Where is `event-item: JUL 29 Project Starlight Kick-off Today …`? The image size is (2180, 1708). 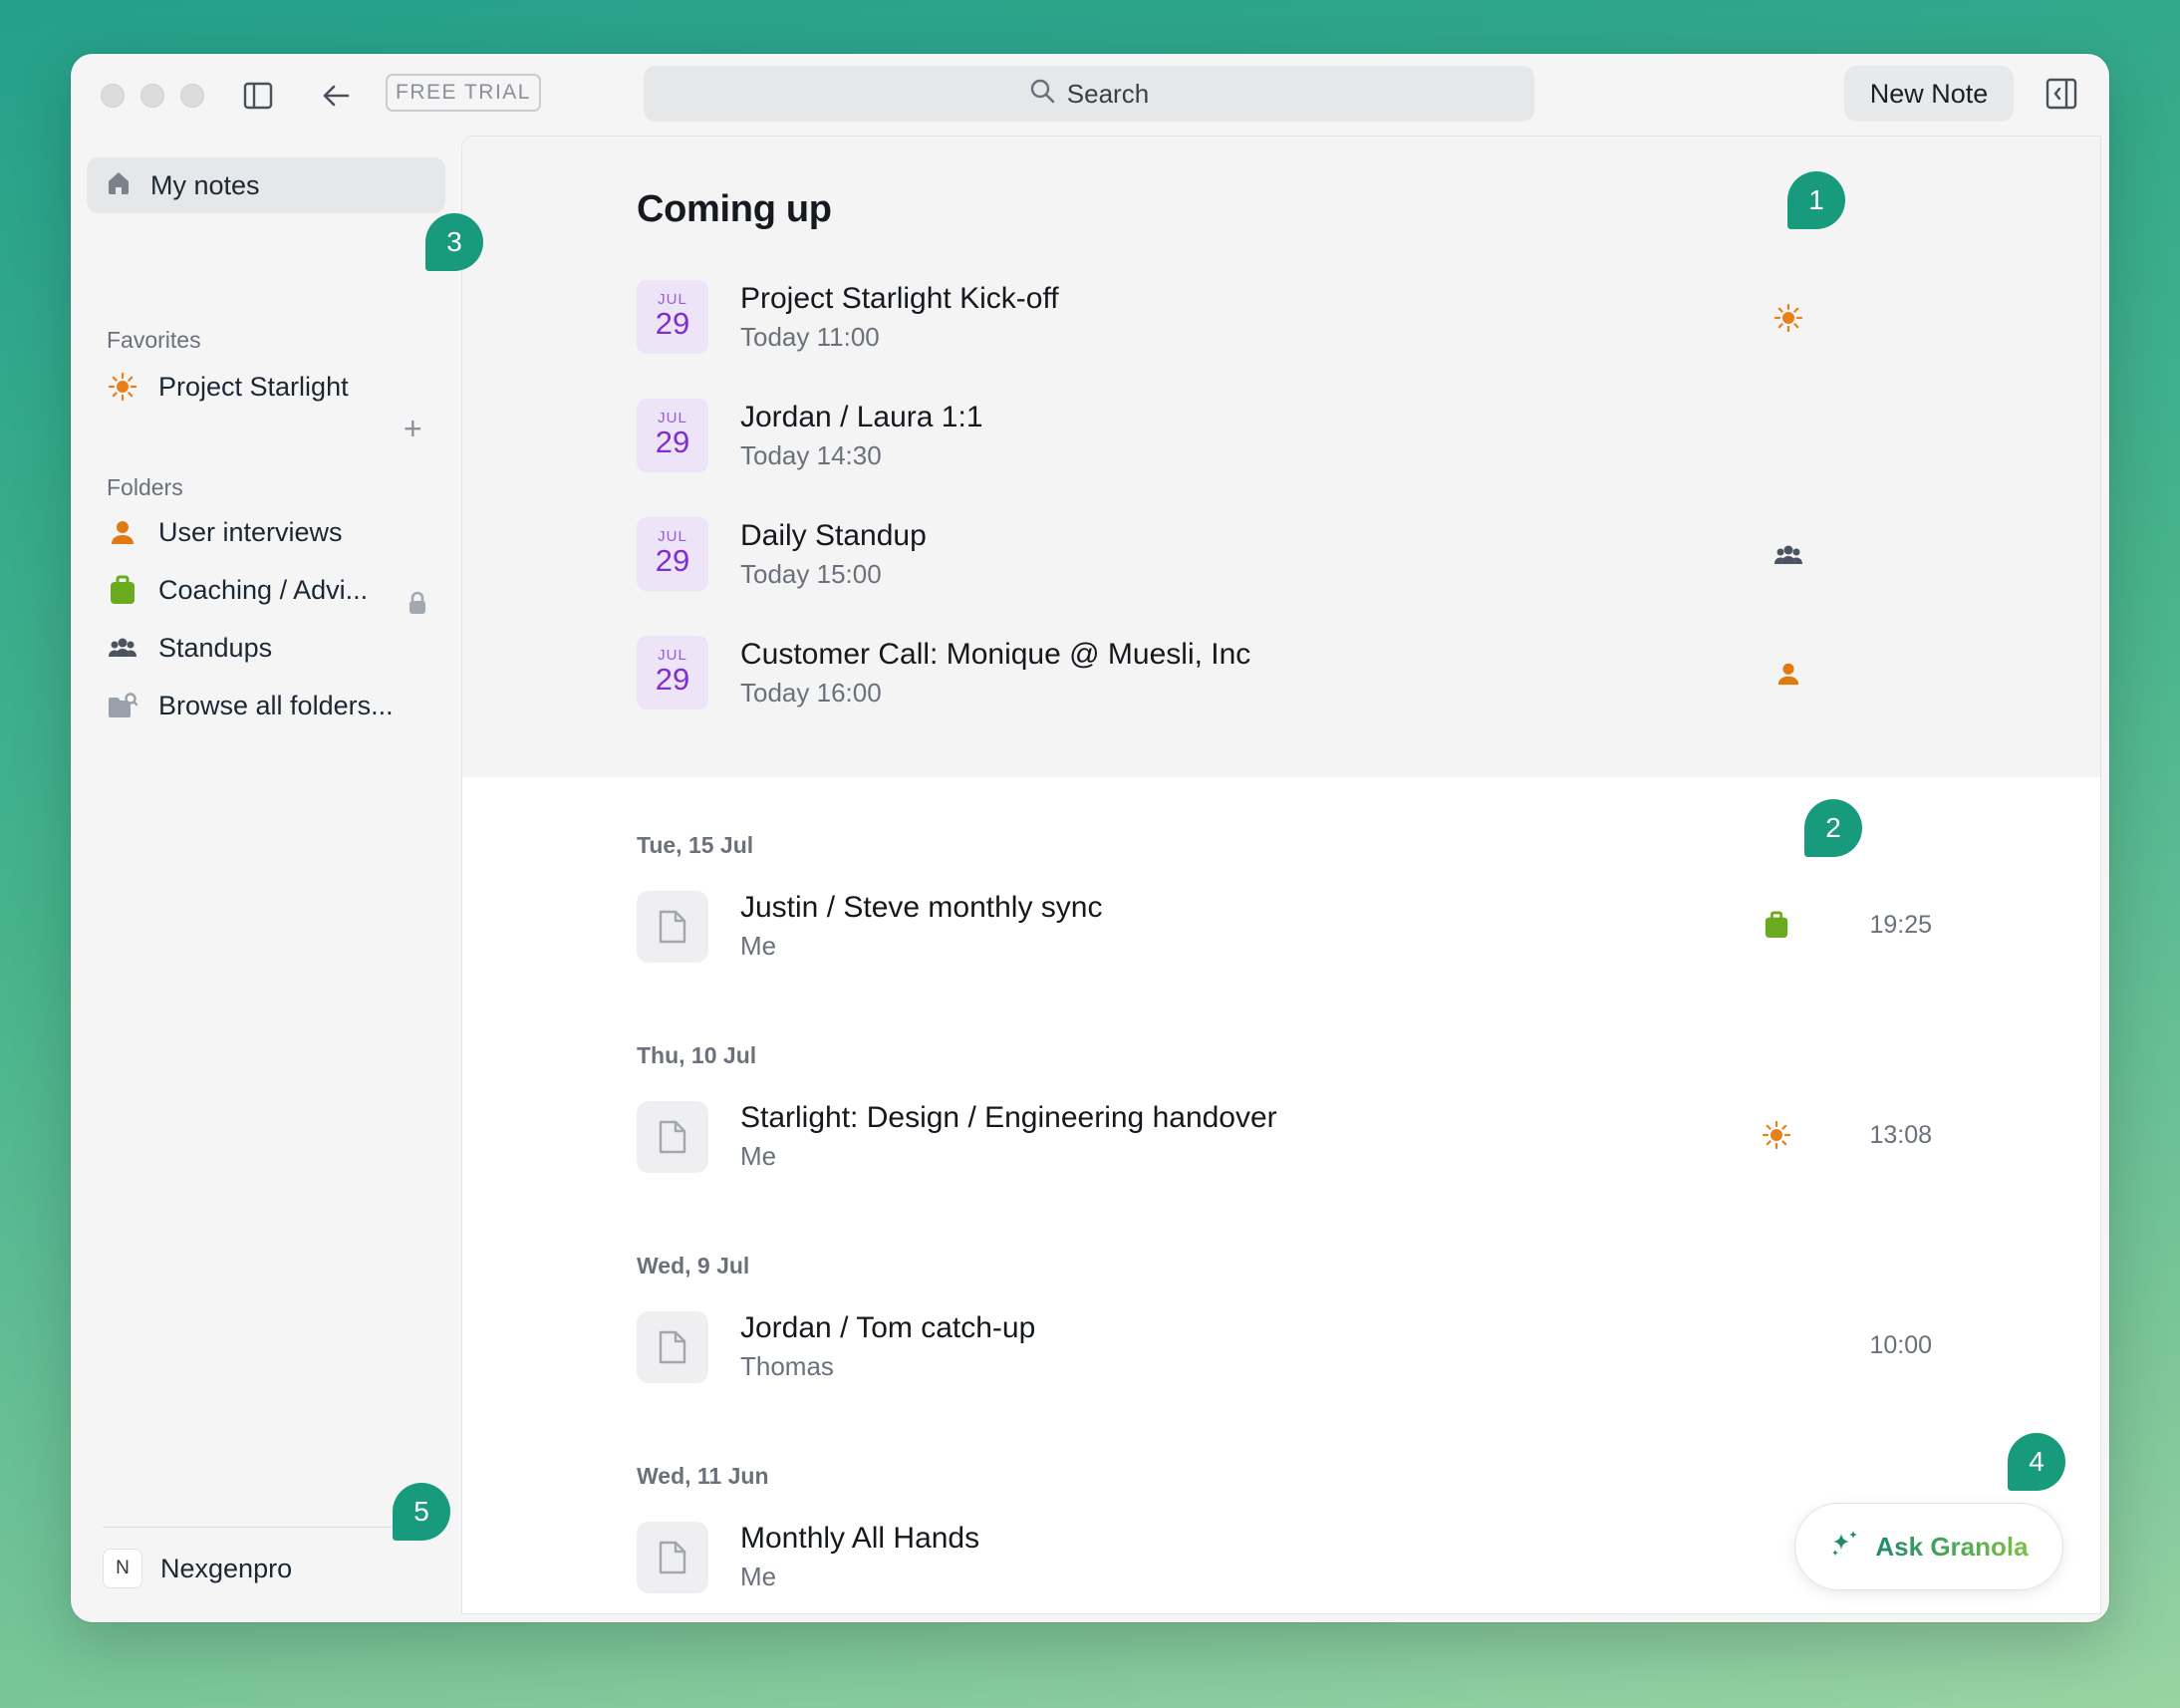
event-item: JUL 29 Project Starlight Kick-off Today … is located at coordinates (1284, 320).